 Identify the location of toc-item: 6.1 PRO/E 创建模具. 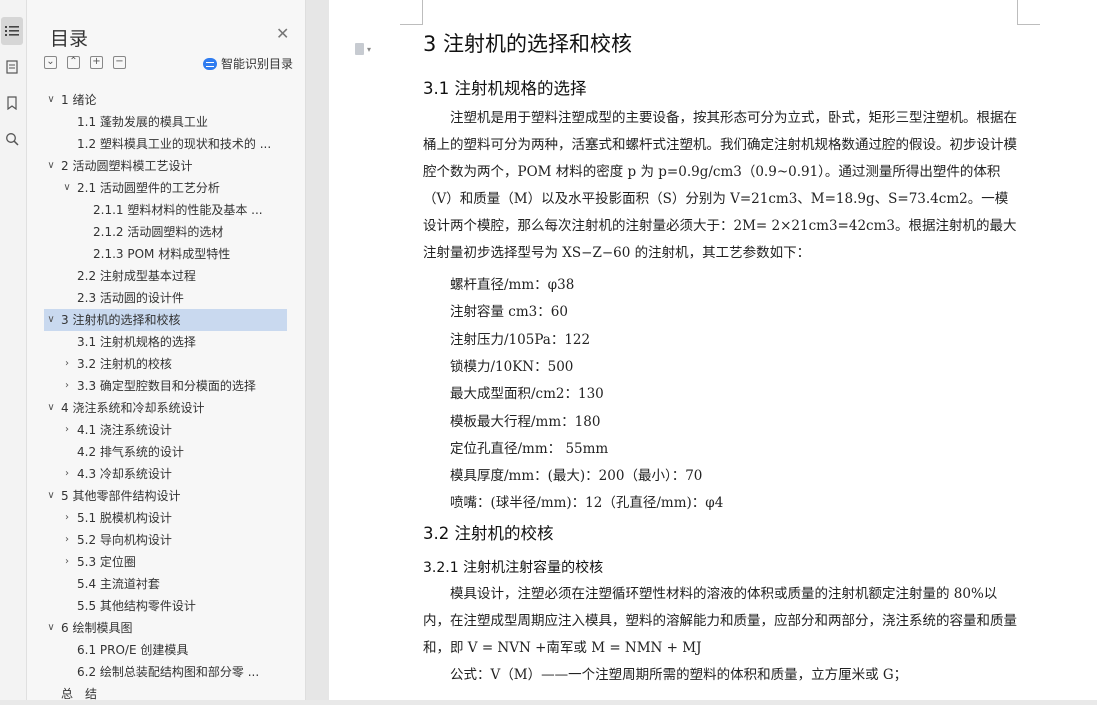
(165, 650).